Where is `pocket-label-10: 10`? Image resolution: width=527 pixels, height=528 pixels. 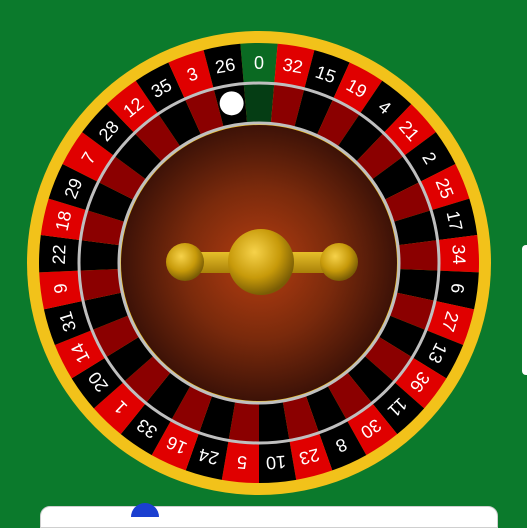
pocket-label-10: 10 is located at coordinates (276, 462).